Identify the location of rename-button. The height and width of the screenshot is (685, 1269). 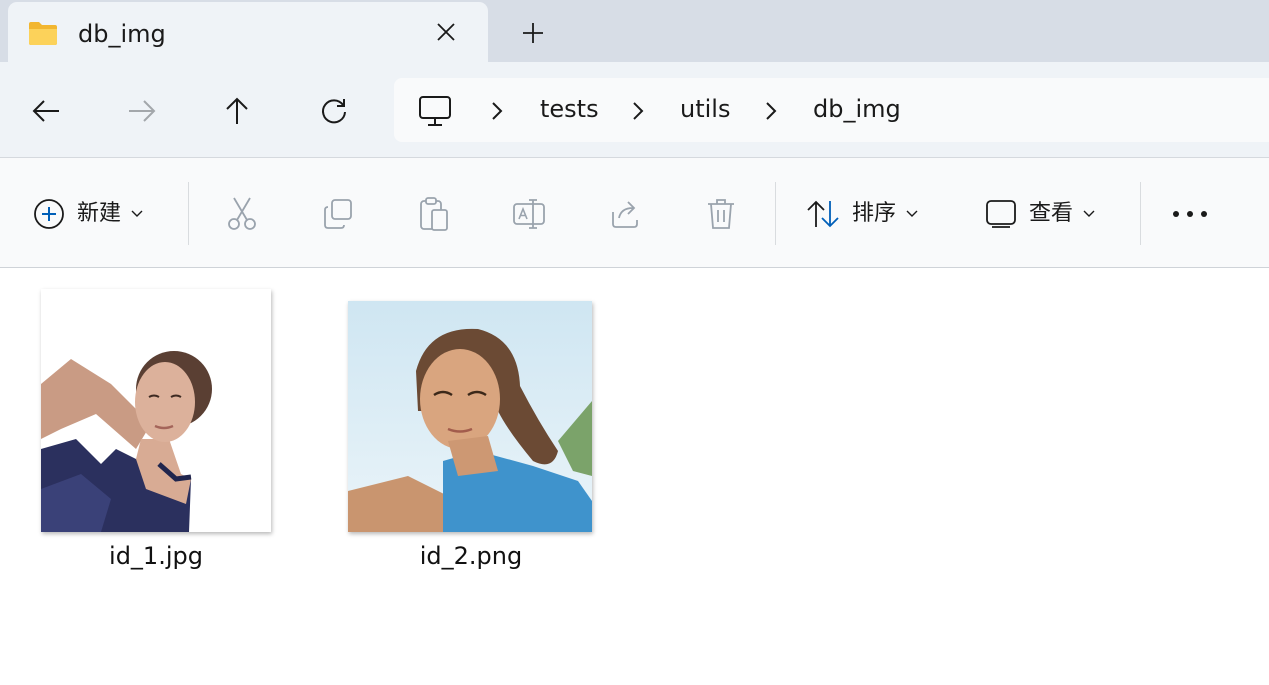
(529, 214).